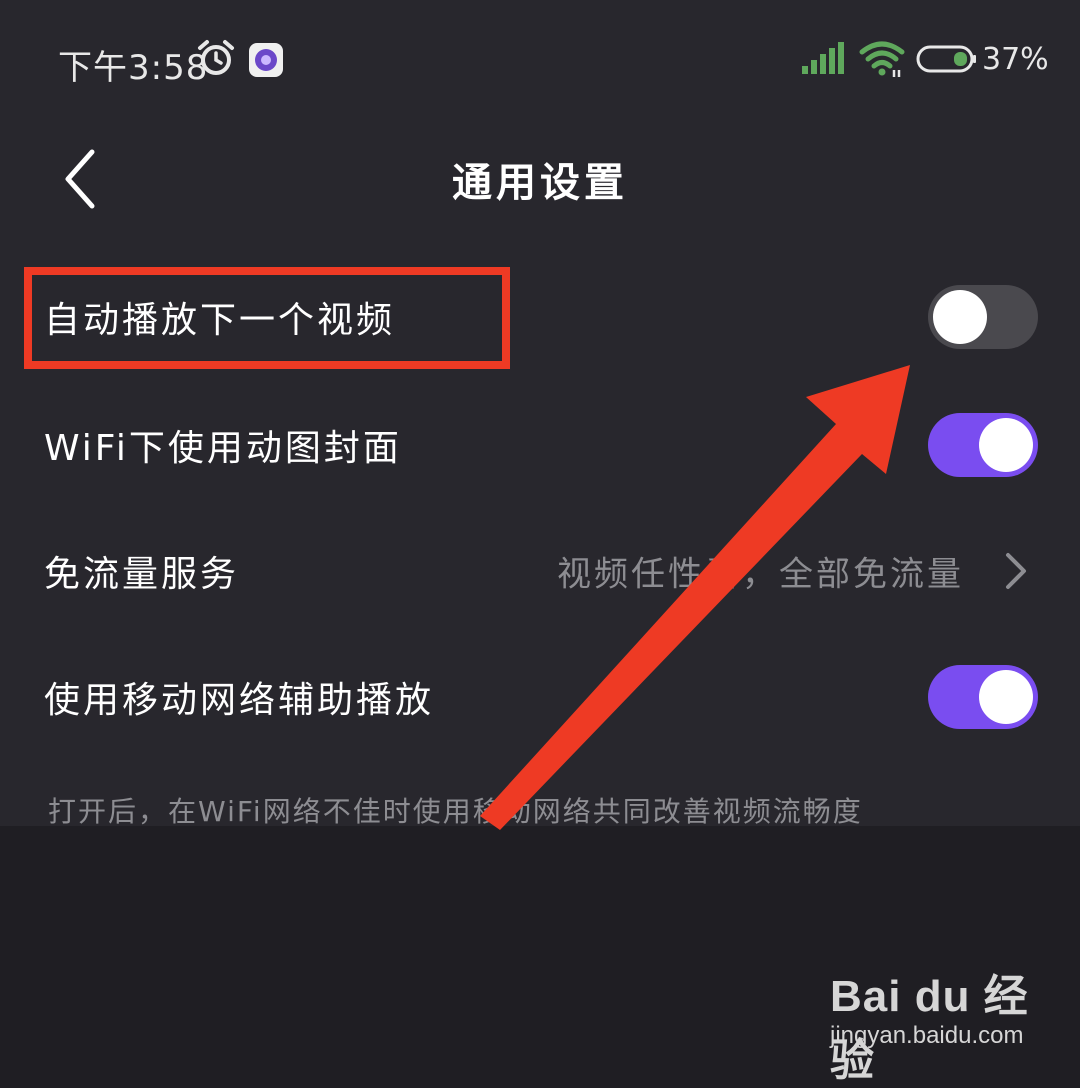 Image resolution: width=1080 pixels, height=1088 pixels. I want to click on setting-label: 免流量服务, so click(142, 574).